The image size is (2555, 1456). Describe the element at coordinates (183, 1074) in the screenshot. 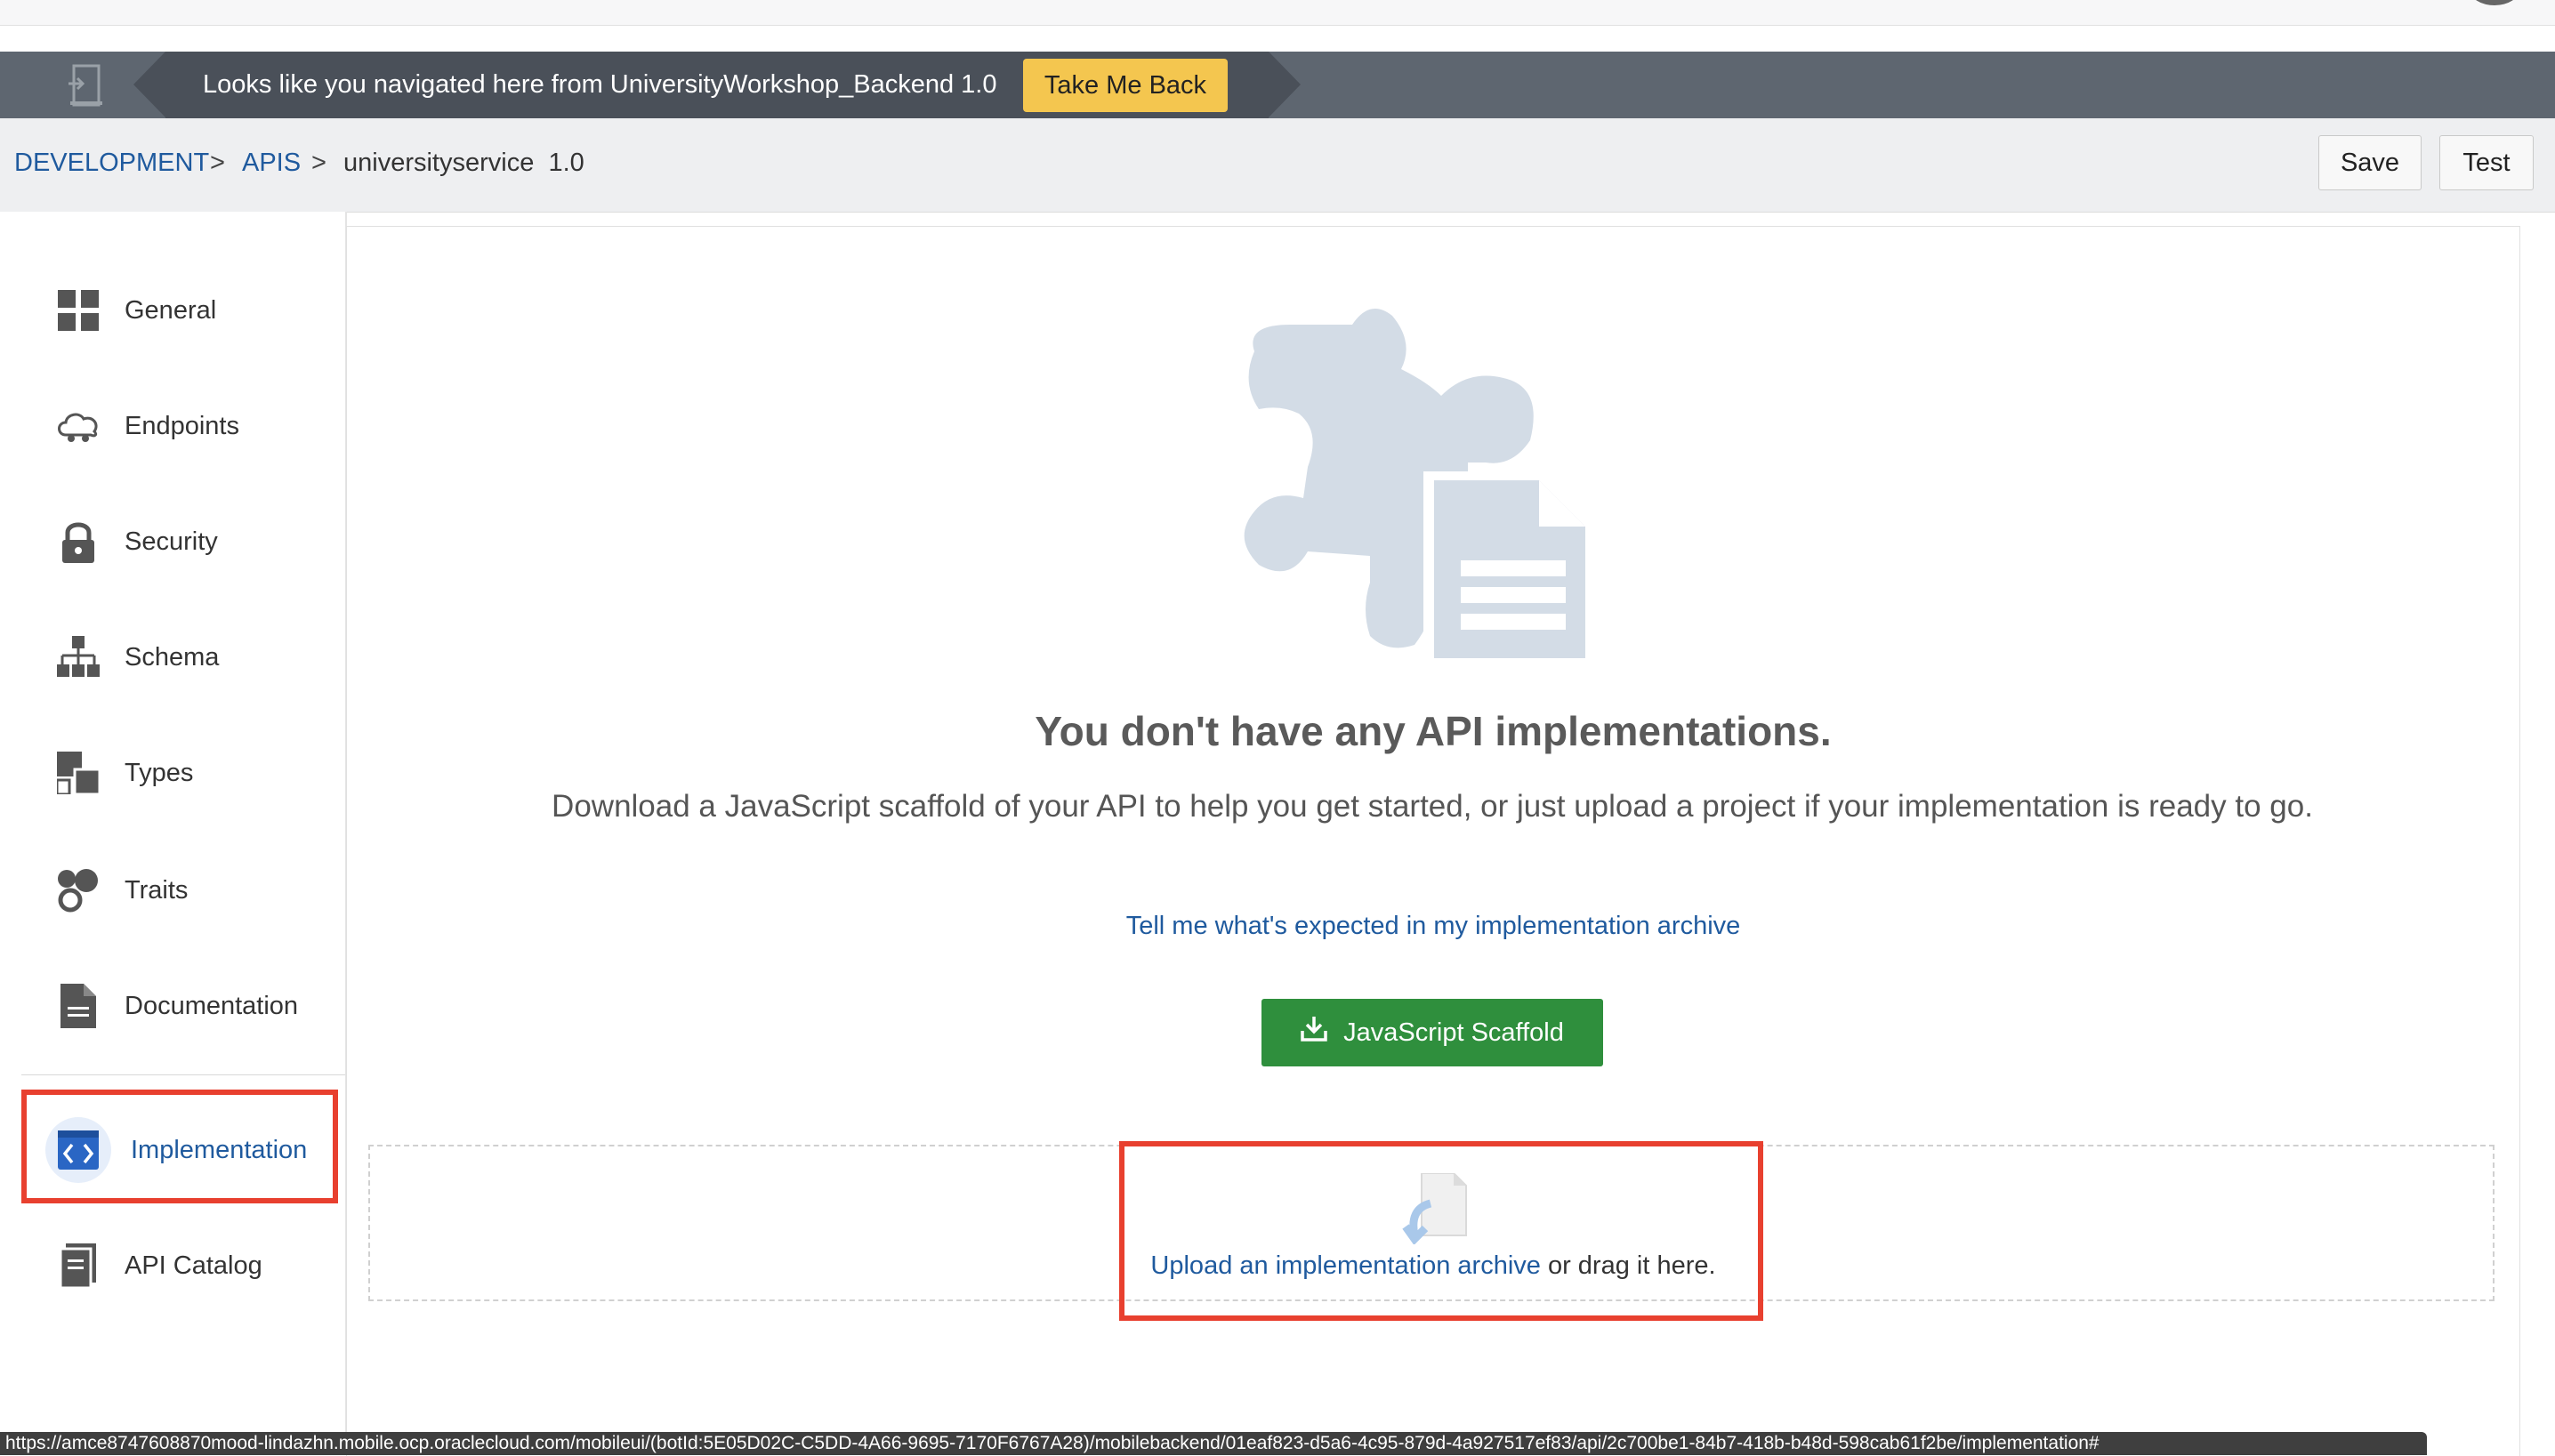

I see `sidebar-divider` at that location.